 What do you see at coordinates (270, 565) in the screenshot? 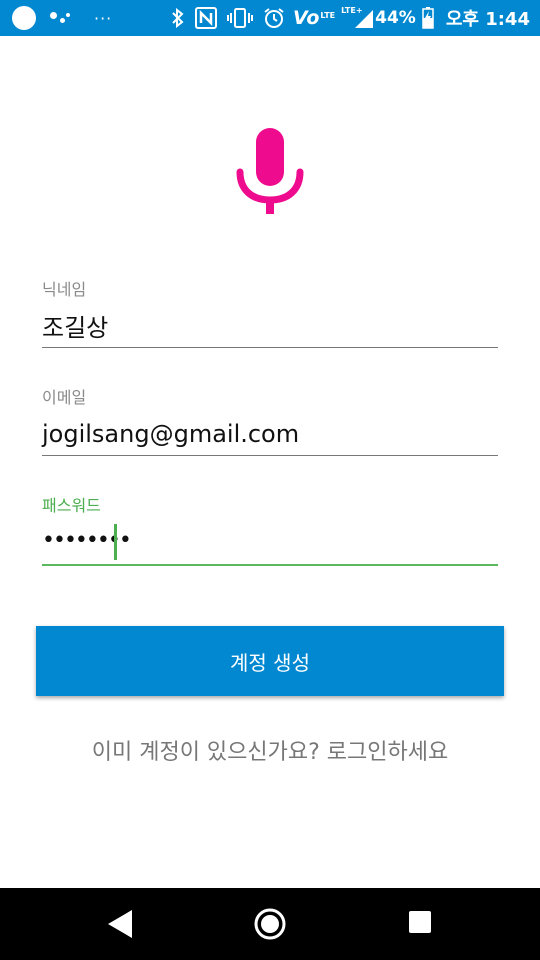
I see `password-underline` at bounding box center [270, 565].